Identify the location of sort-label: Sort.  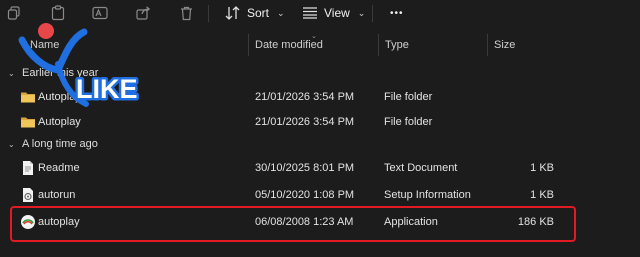
(258, 13).